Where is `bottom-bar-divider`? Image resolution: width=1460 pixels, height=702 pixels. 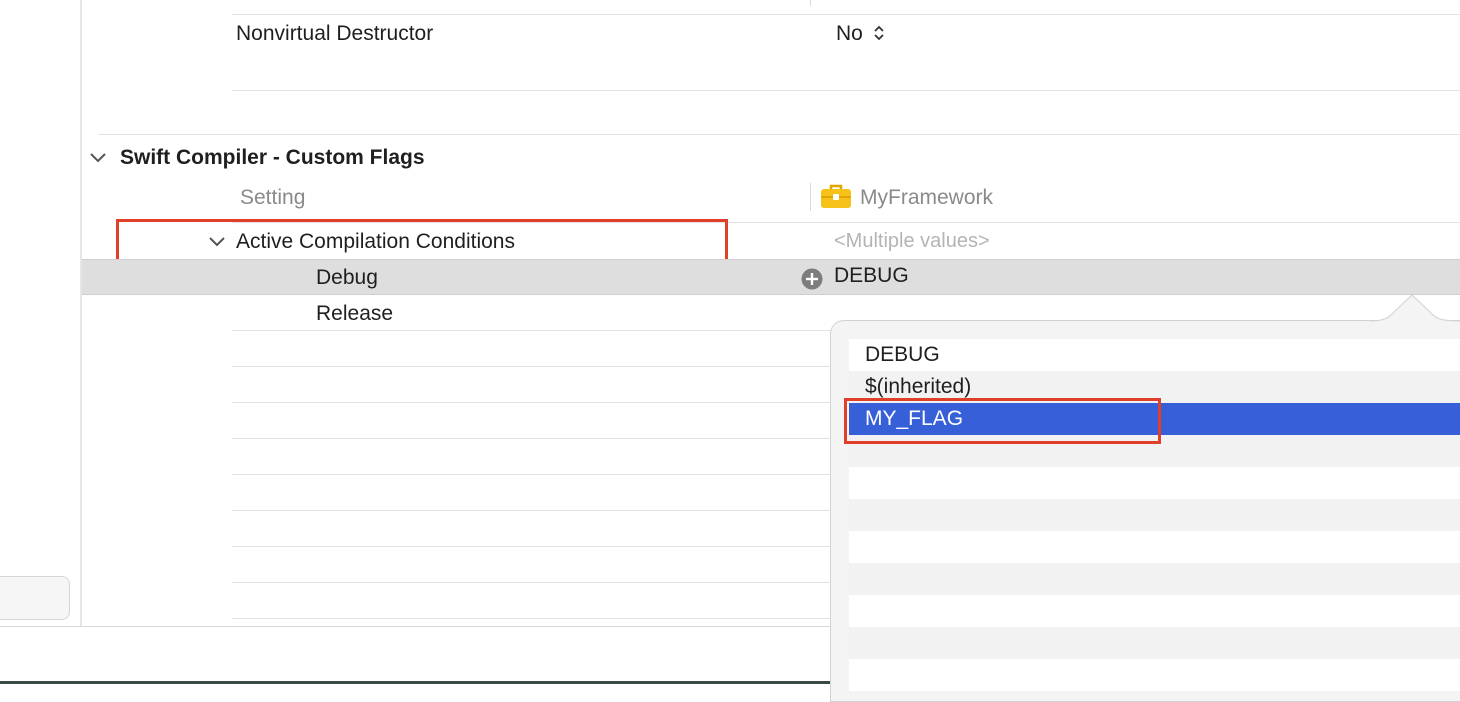 bottom-bar-divider is located at coordinates (415, 626).